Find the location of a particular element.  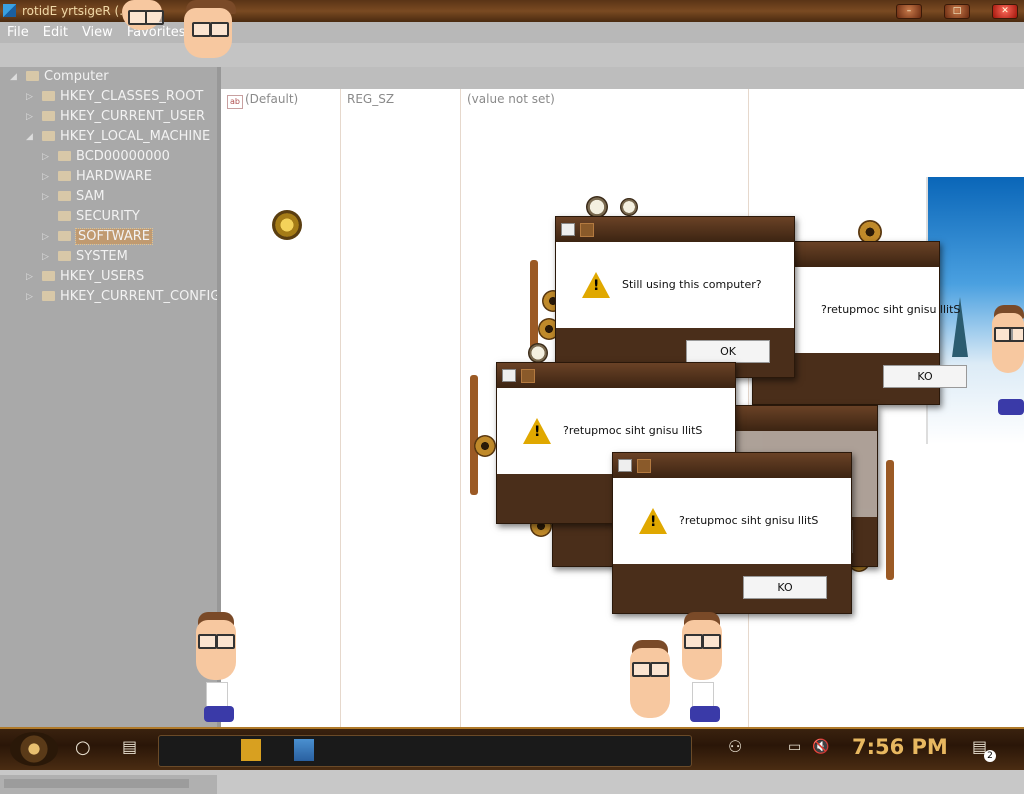

tree-item: ▷ SYSTEM is located at coordinates (85, 257).